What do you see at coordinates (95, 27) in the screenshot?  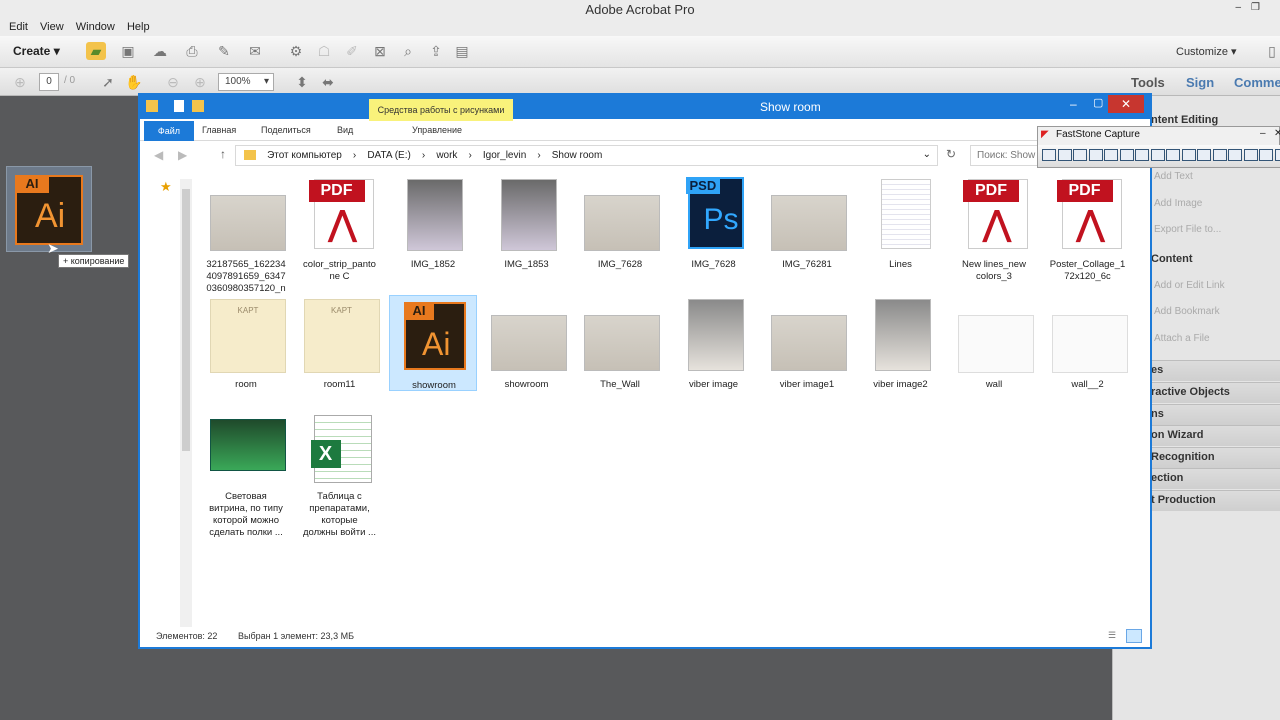 I see `menu-window: Window` at bounding box center [95, 27].